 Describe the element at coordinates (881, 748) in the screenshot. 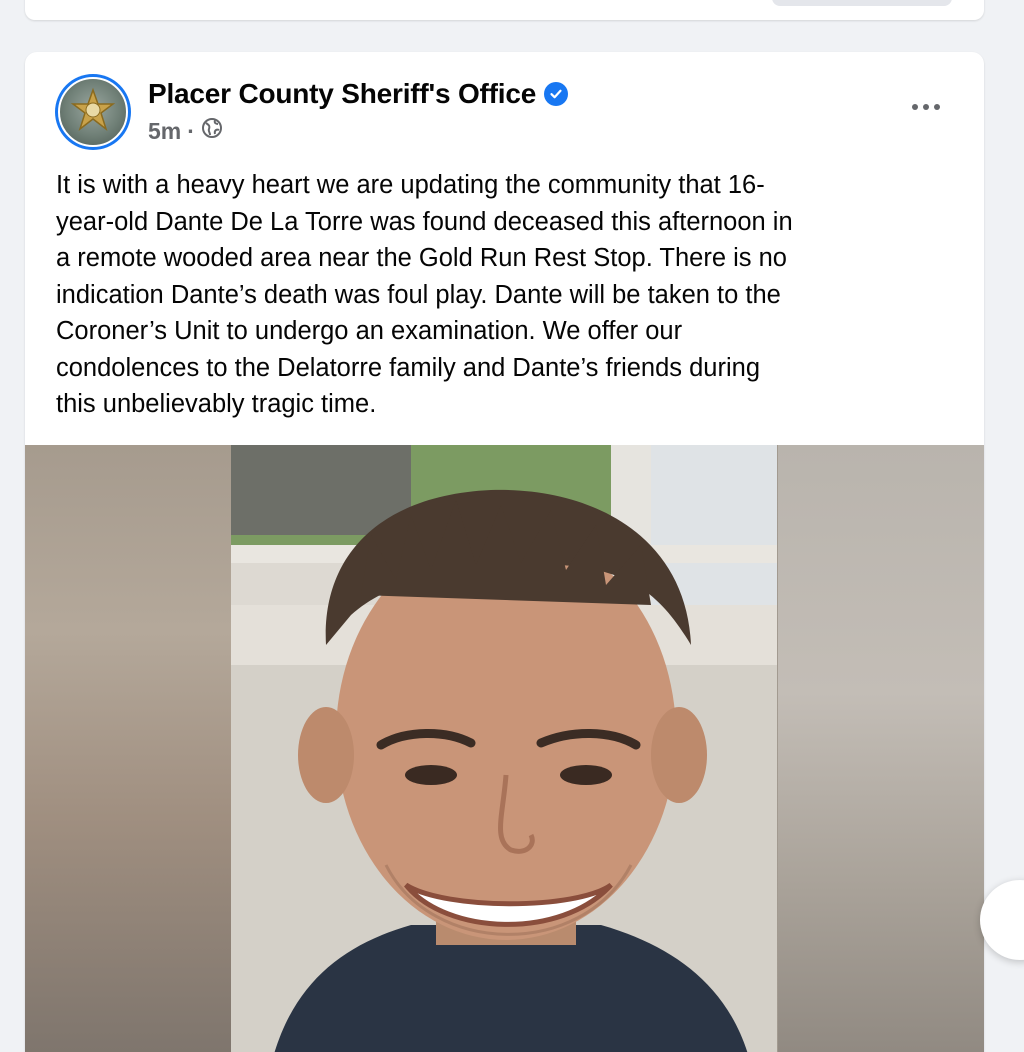

I see `photo-blur-right` at that location.